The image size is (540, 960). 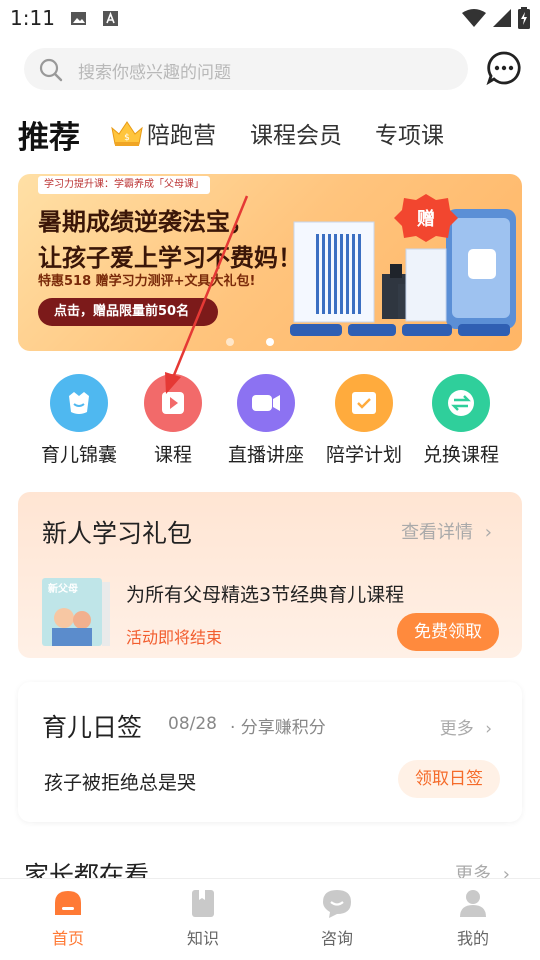 I want to click on search-bar-row: 搜索你感兴趣的问题, so click(x=270, y=69).